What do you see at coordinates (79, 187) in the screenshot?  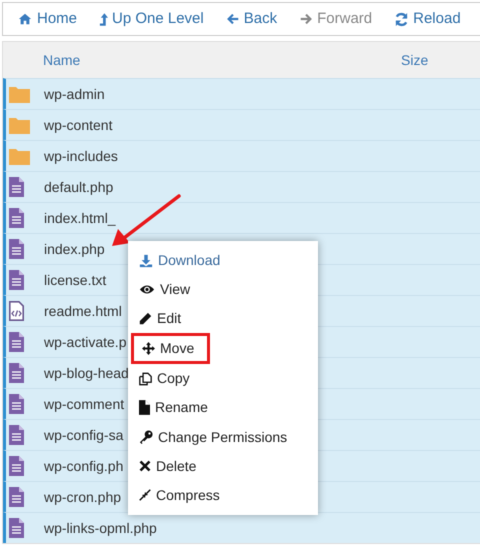 I see `file-name: default.php` at bounding box center [79, 187].